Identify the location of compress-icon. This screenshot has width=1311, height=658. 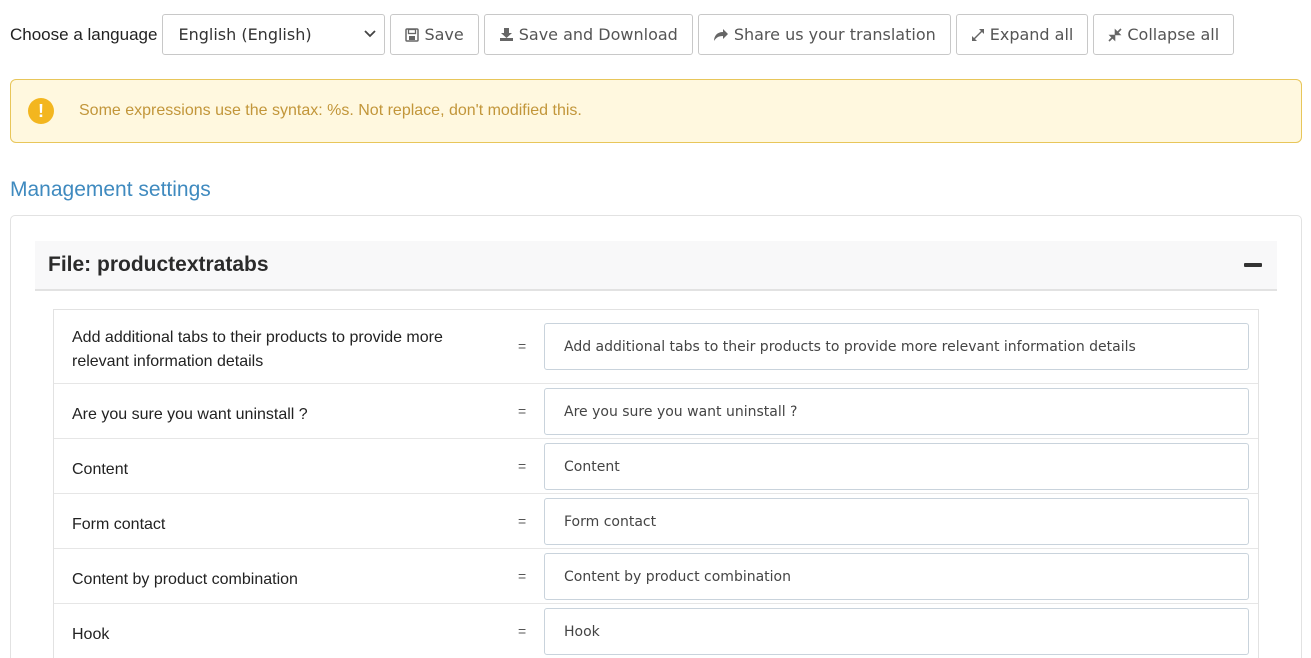
(1115, 34).